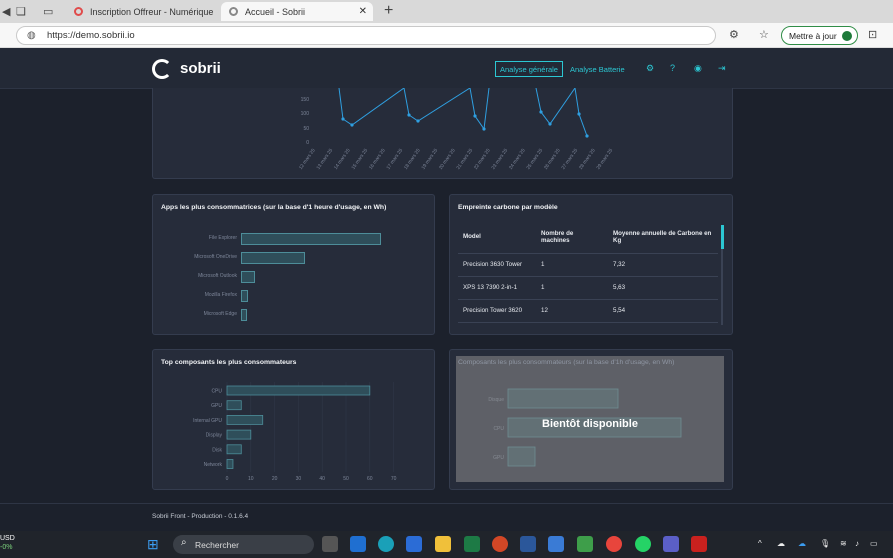 The image size is (893, 558). What do you see at coordinates (414, 544) in the screenshot?
I see `store-icon` at bounding box center [414, 544].